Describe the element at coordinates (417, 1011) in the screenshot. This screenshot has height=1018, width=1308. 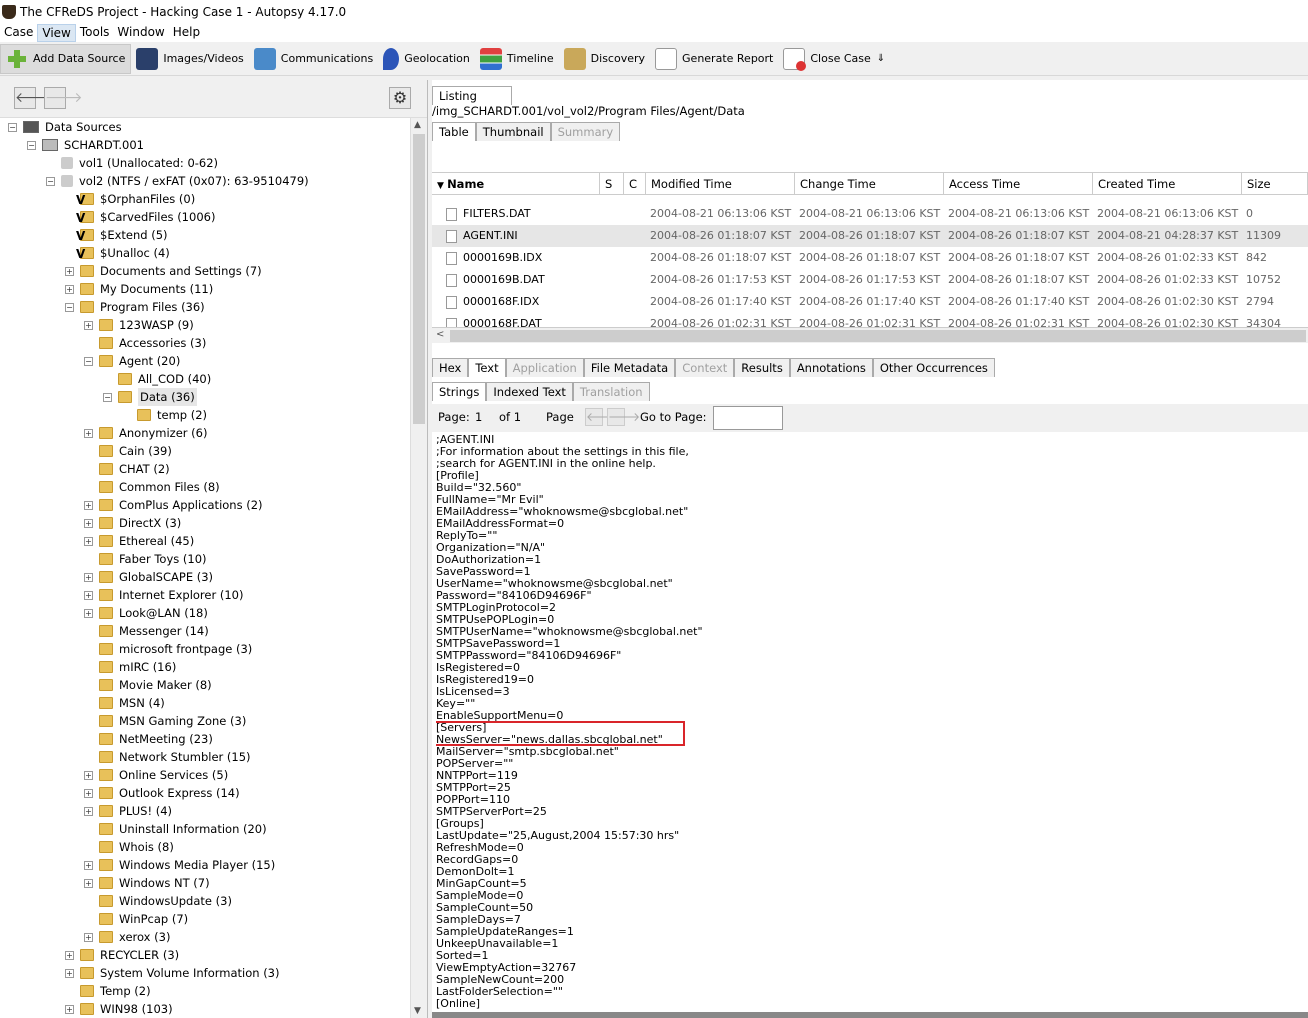
I see `scroll-down-icon: ▼` at that location.